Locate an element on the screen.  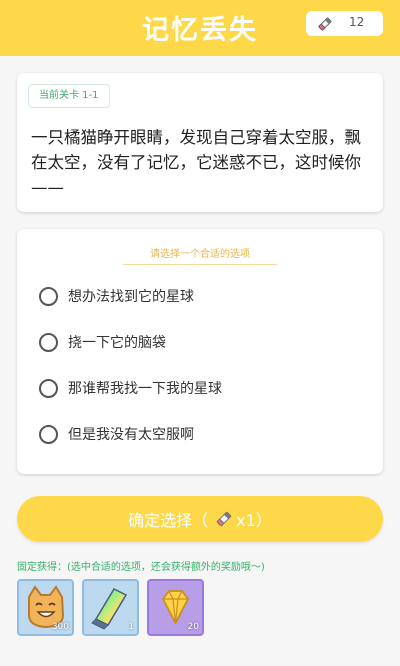
option-label: 那谁帮我找一下我的星球 is located at coordinates (145, 389).